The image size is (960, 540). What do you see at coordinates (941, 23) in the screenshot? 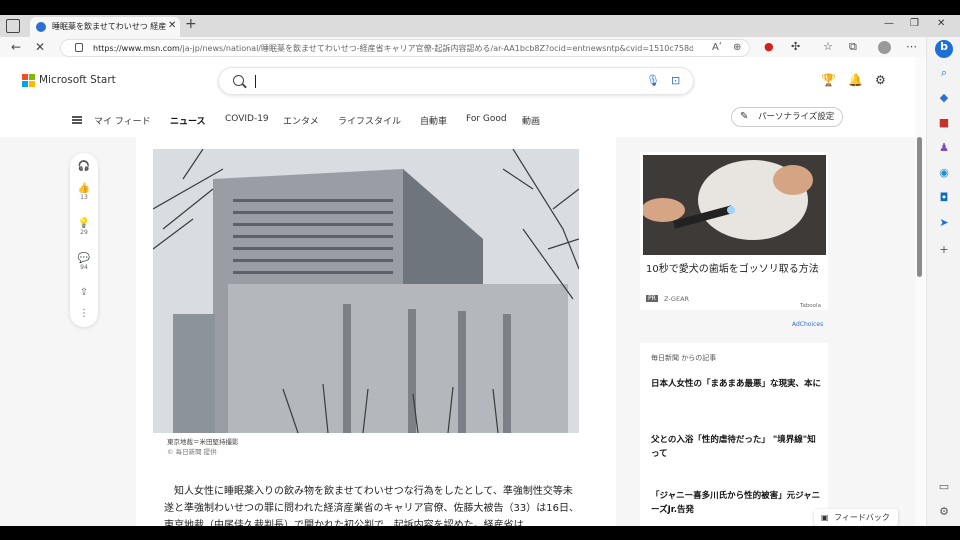
I see `close-window-button: ✕` at bounding box center [941, 23].